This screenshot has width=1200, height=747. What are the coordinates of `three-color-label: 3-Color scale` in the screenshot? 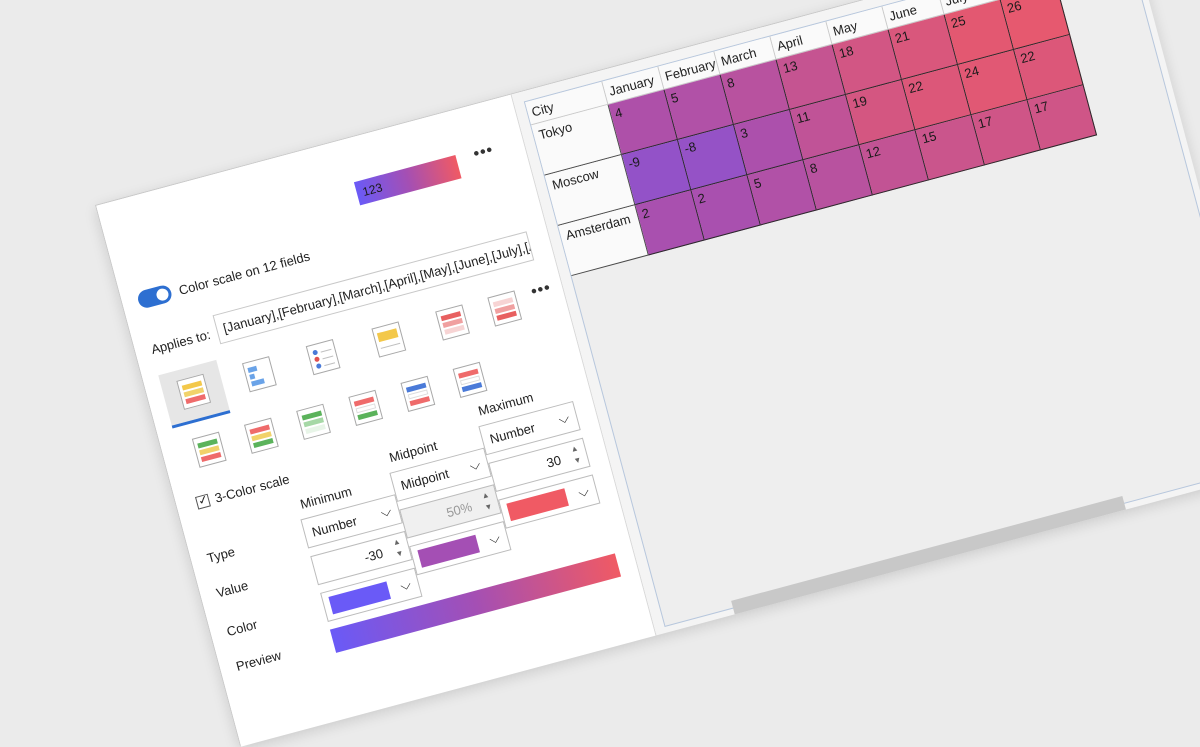 It's located at (252, 488).